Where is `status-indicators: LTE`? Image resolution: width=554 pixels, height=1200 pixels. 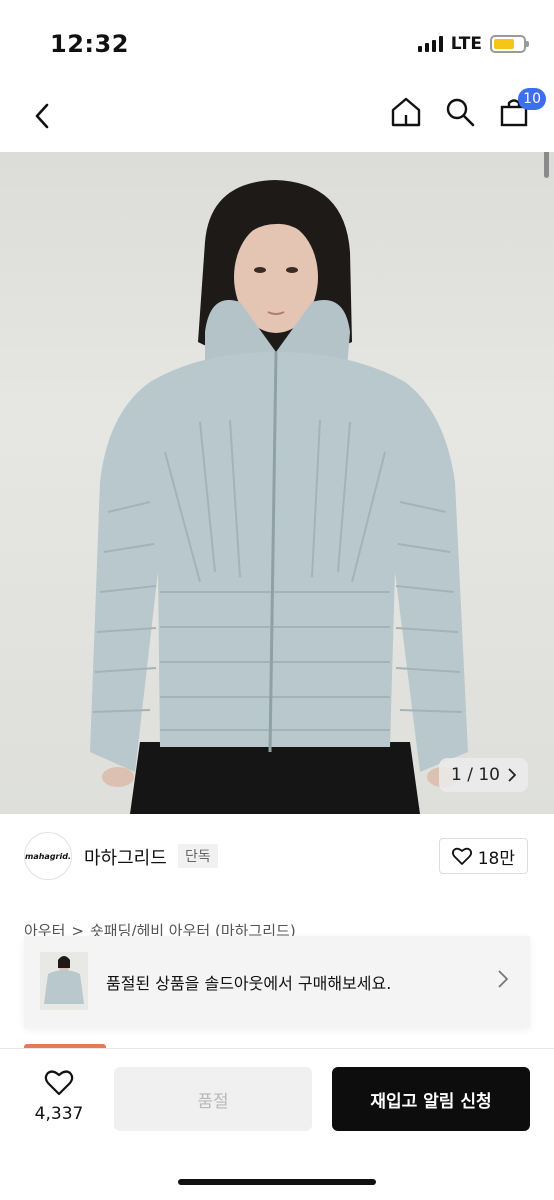
status-indicators: LTE is located at coordinates (473, 44).